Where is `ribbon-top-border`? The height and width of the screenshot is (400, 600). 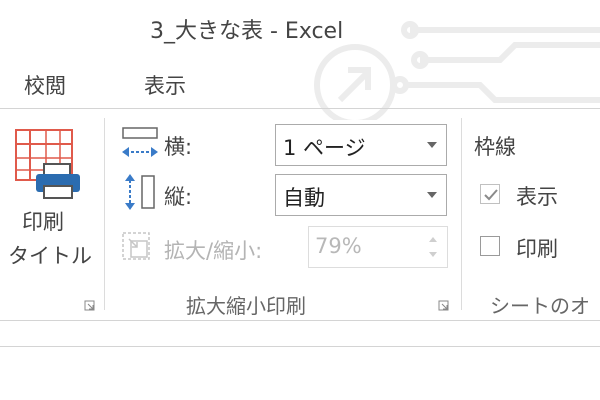 ribbon-top-border is located at coordinates (300, 108).